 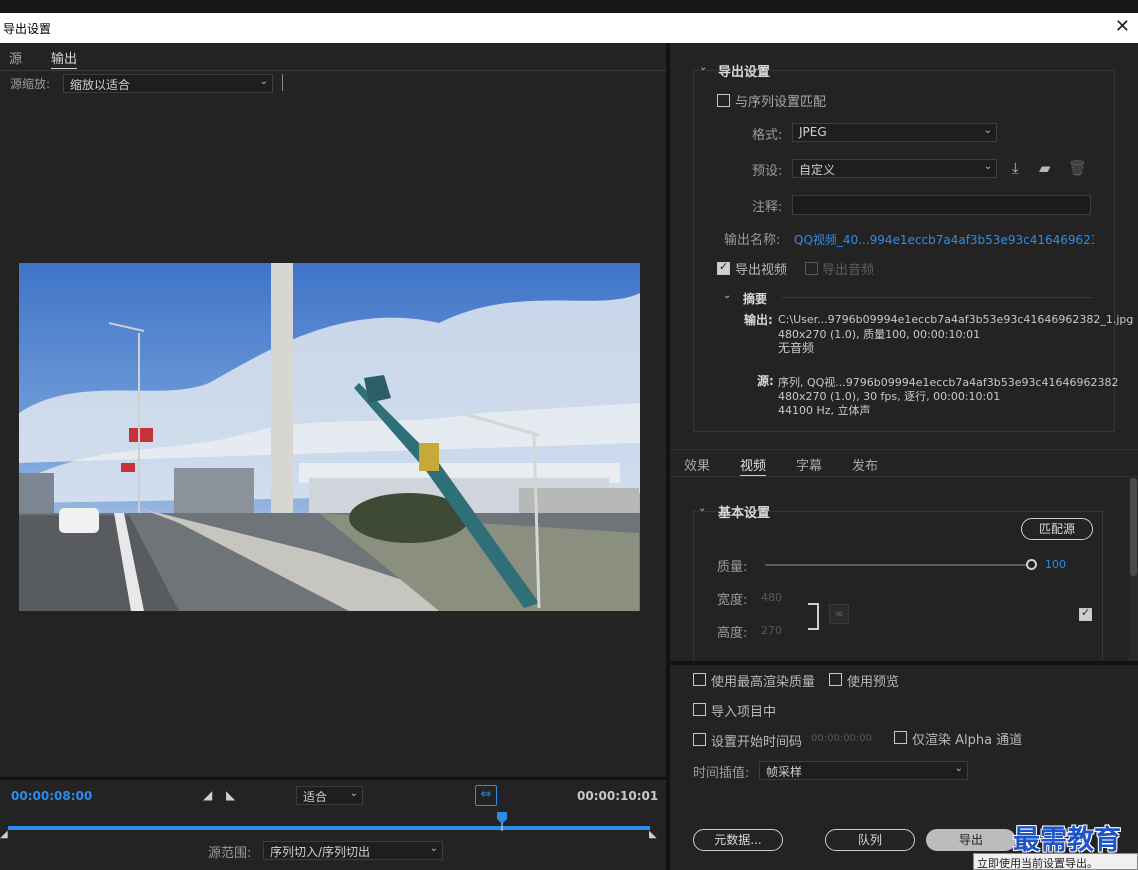 What do you see at coordinates (781, 102) in the screenshot?
I see `match-sequence-label: 与序列设置匹配` at bounding box center [781, 102].